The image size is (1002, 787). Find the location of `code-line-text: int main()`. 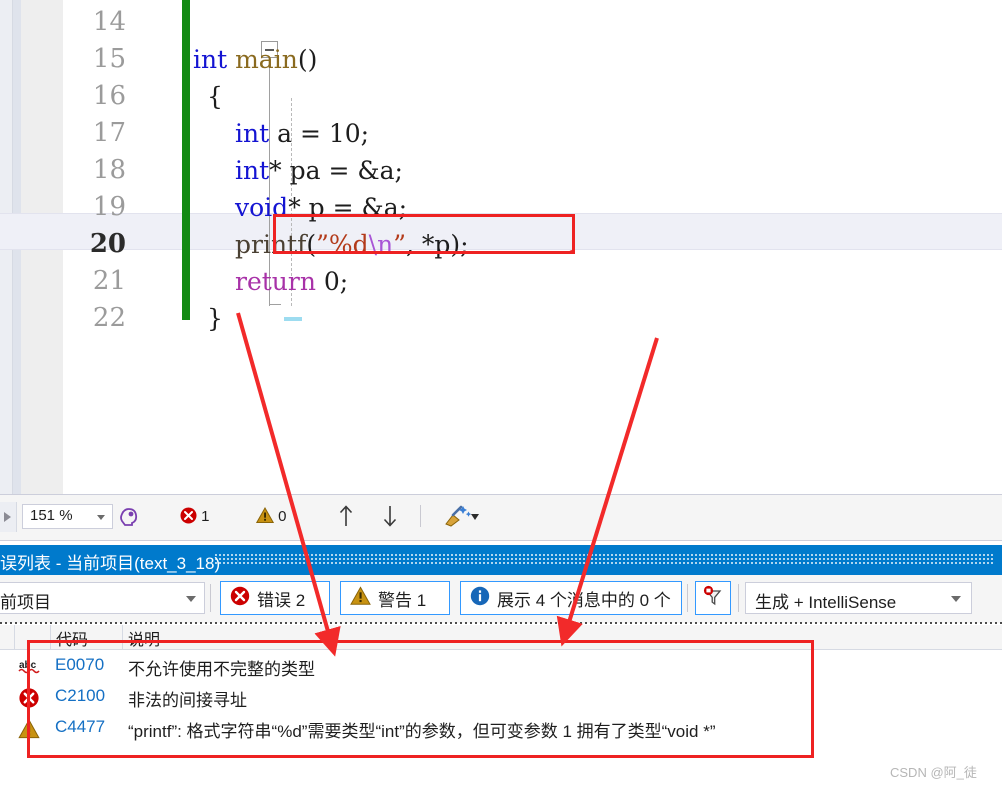

code-line-text: int main() is located at coordinates (255, 59).